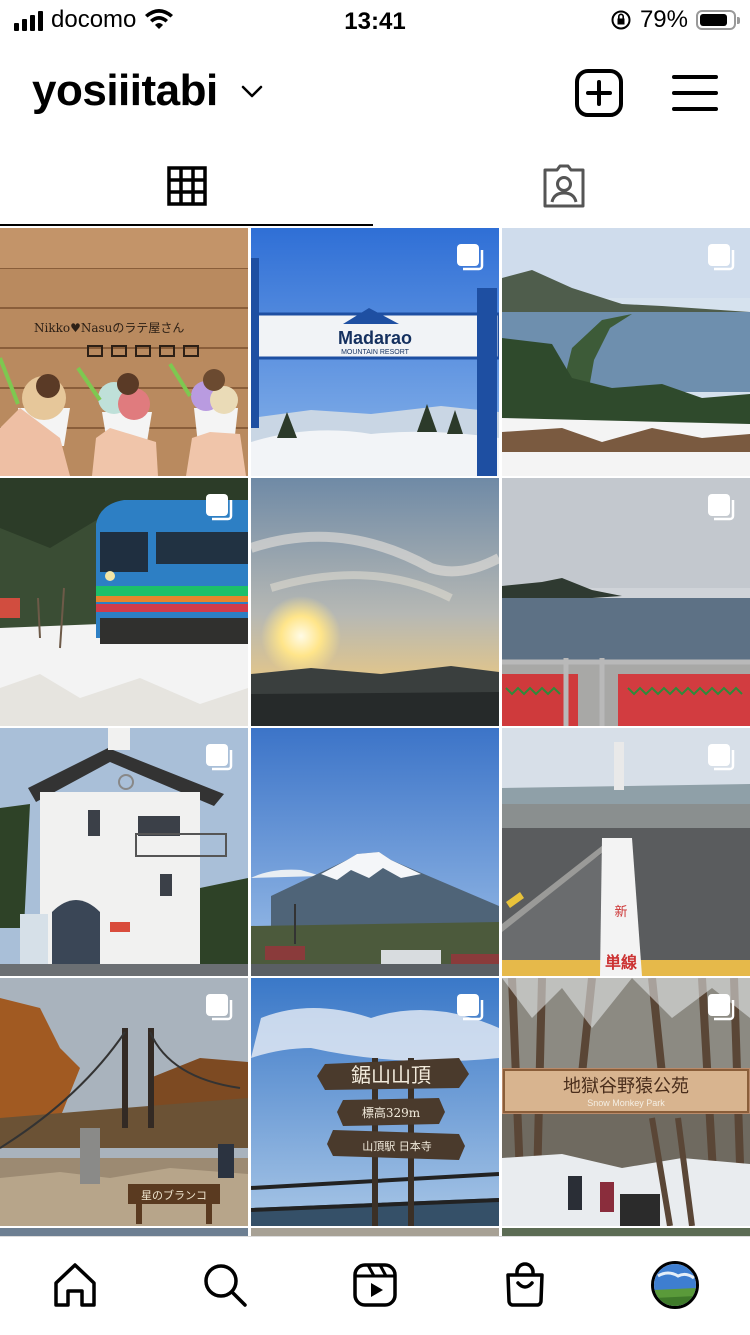 The image size is (750, 1335). Describe the element at coordinates (124, 352) in the screenshot. I see `post-thumbnail: Nikko♥Nasuのラテ屋さん` at that location.